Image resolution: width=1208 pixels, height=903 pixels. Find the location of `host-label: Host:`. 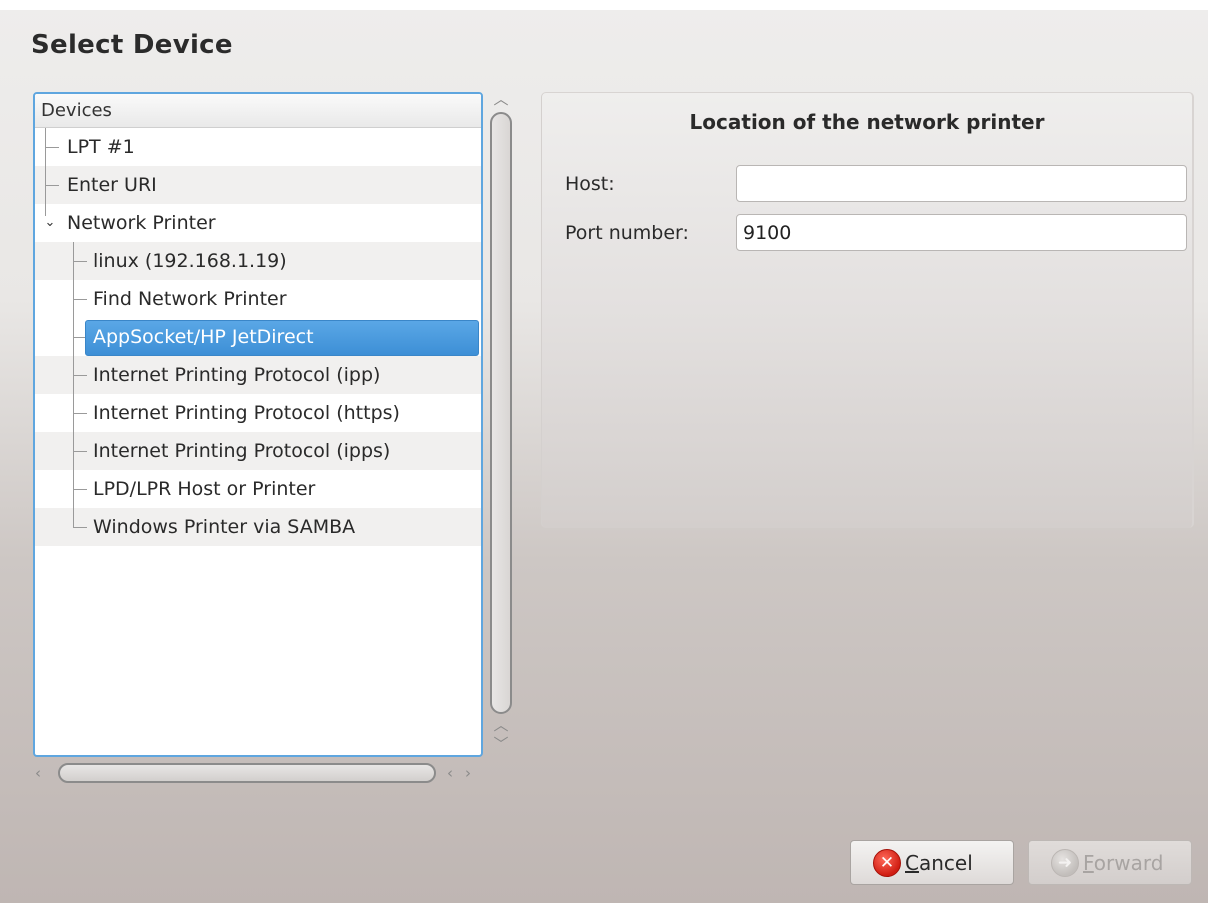

host-label: Host: is located at coordinates (590, 184).